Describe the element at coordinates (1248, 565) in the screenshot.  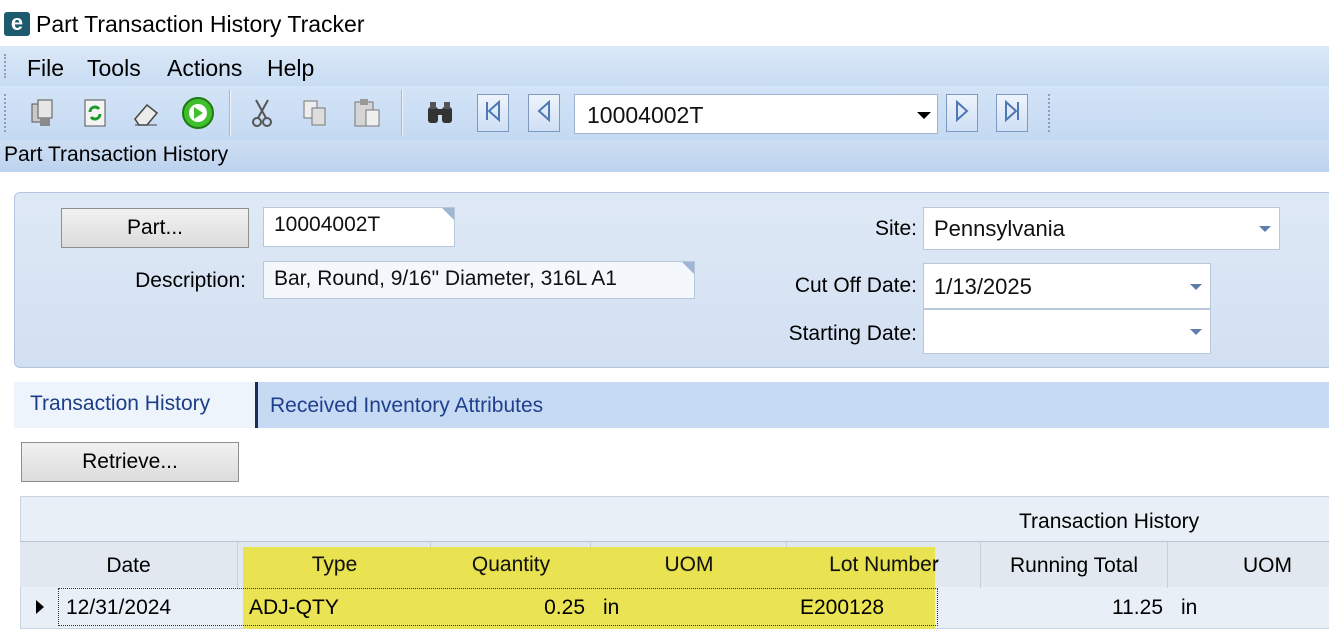
I see `column-header-uom-2: UOM` at that location.